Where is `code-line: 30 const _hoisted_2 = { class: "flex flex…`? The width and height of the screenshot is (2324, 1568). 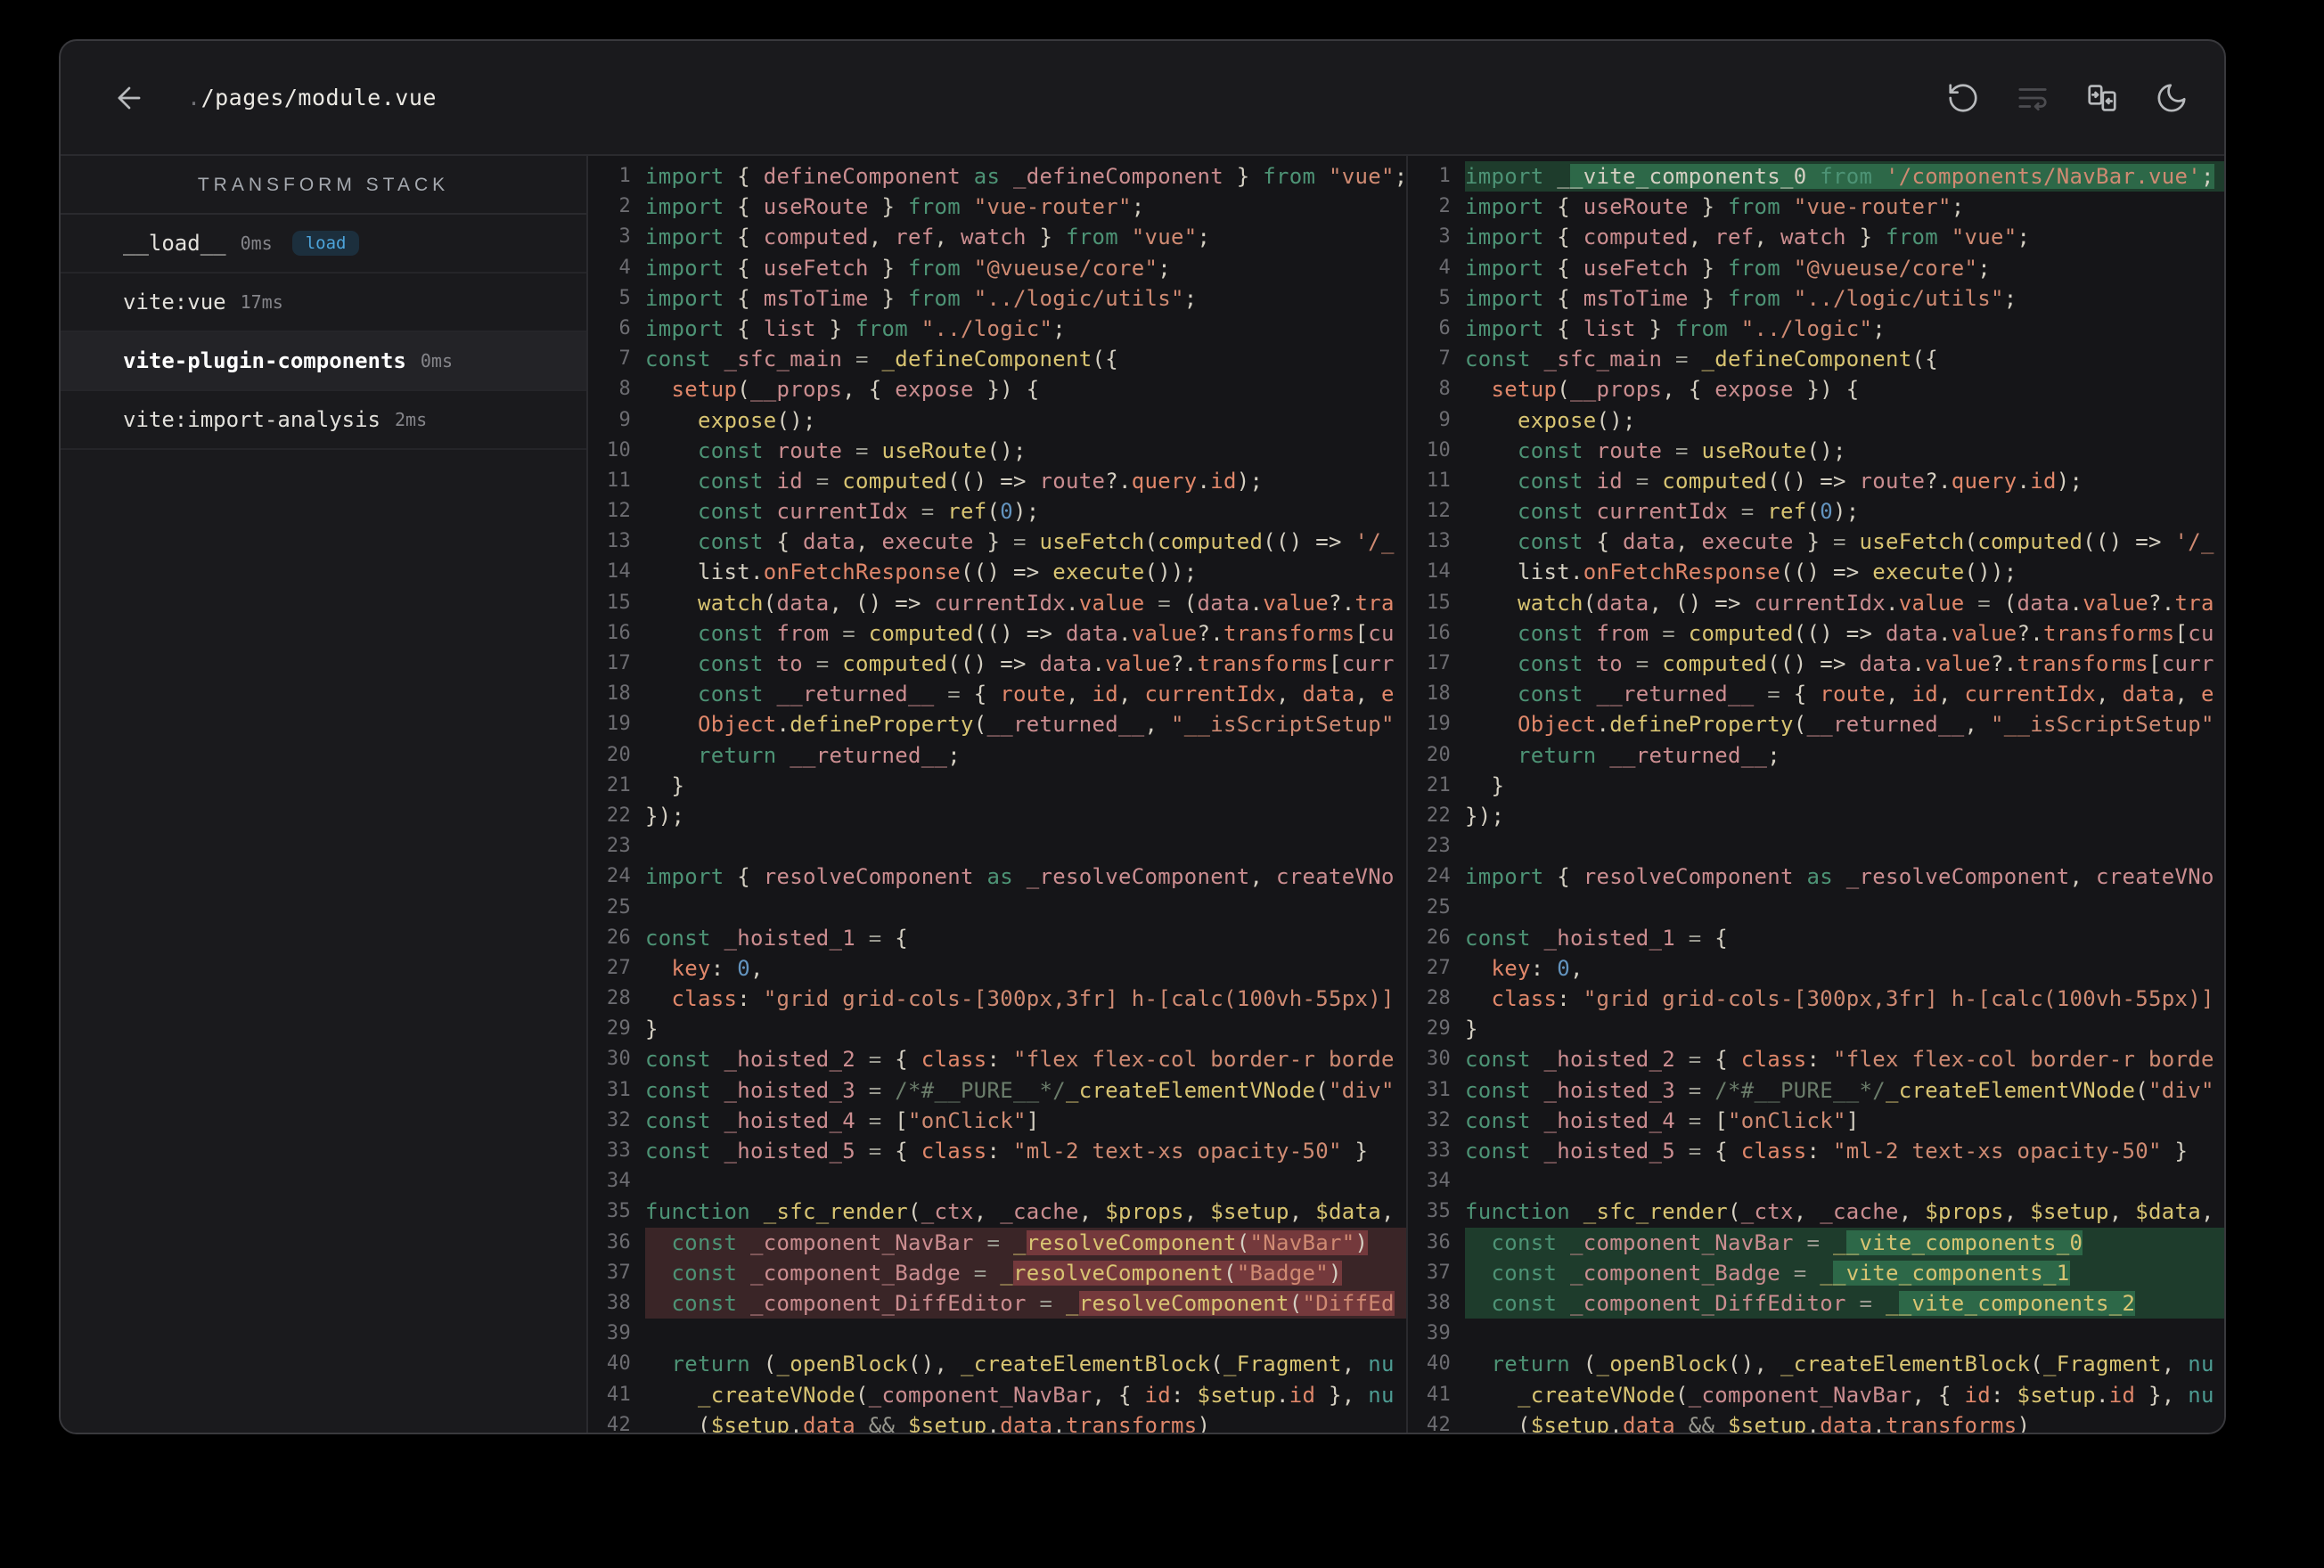
code-line: 30 const _hoisted_2 = { class: "flex flex… is located at coordinates (1816, 1059).